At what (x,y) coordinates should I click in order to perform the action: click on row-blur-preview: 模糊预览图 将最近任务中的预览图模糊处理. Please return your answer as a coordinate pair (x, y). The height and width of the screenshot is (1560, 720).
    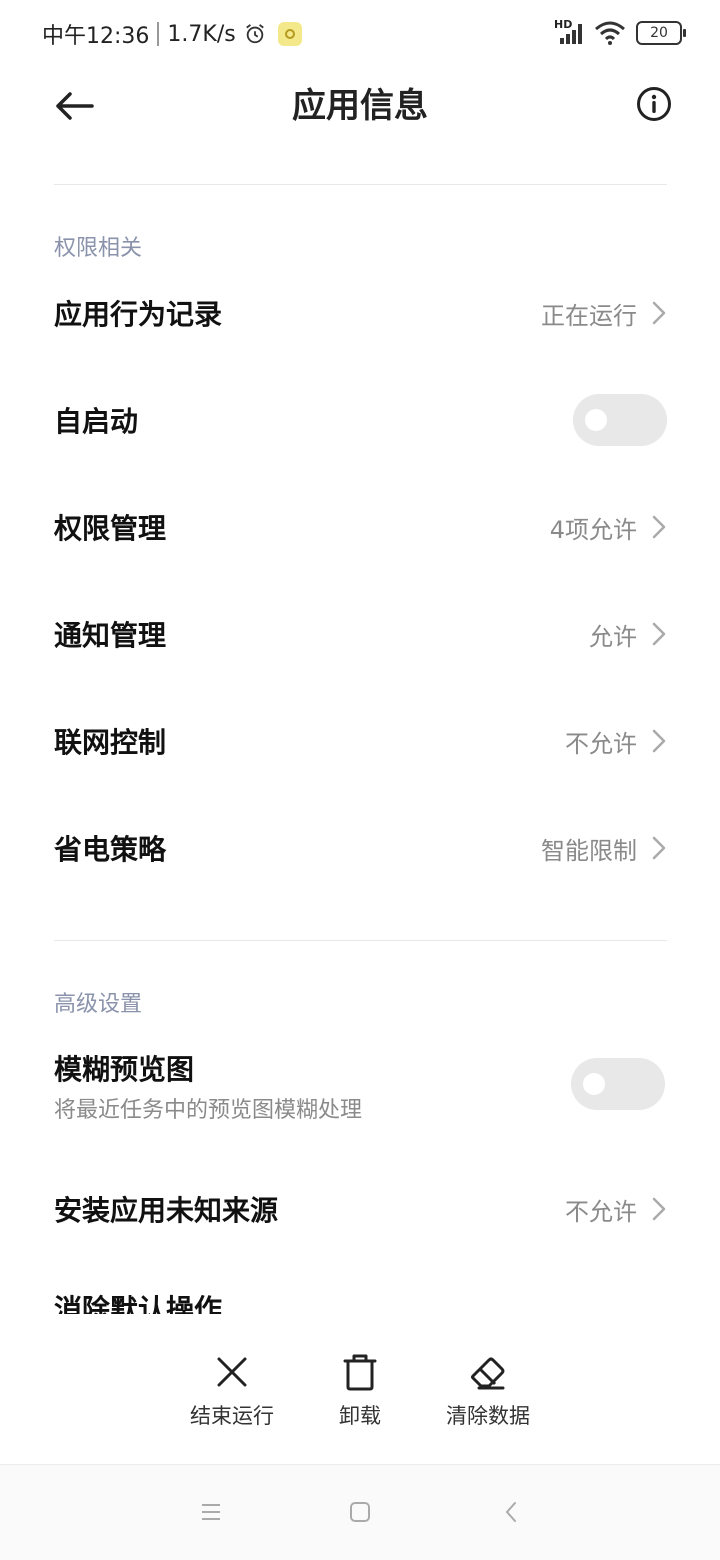
    Looking at the image, I should click on (360, 1088).